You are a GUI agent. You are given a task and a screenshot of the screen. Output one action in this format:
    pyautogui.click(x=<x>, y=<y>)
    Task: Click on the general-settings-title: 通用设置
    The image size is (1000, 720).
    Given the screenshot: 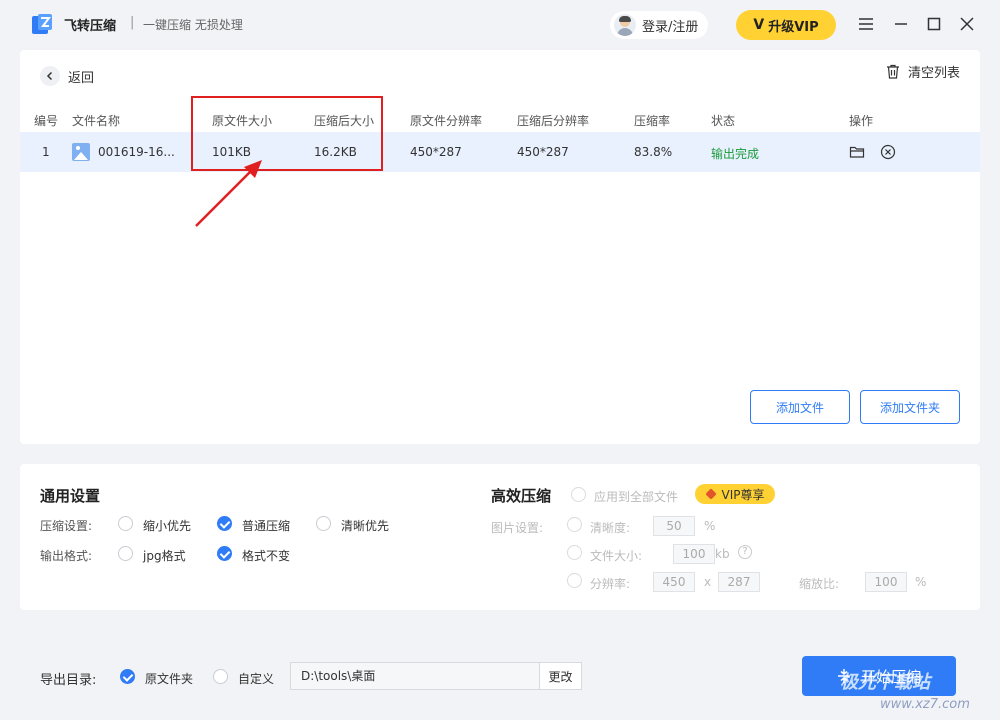 What is the action you would take?
    pyautogui.click(x=70, y=496)
    